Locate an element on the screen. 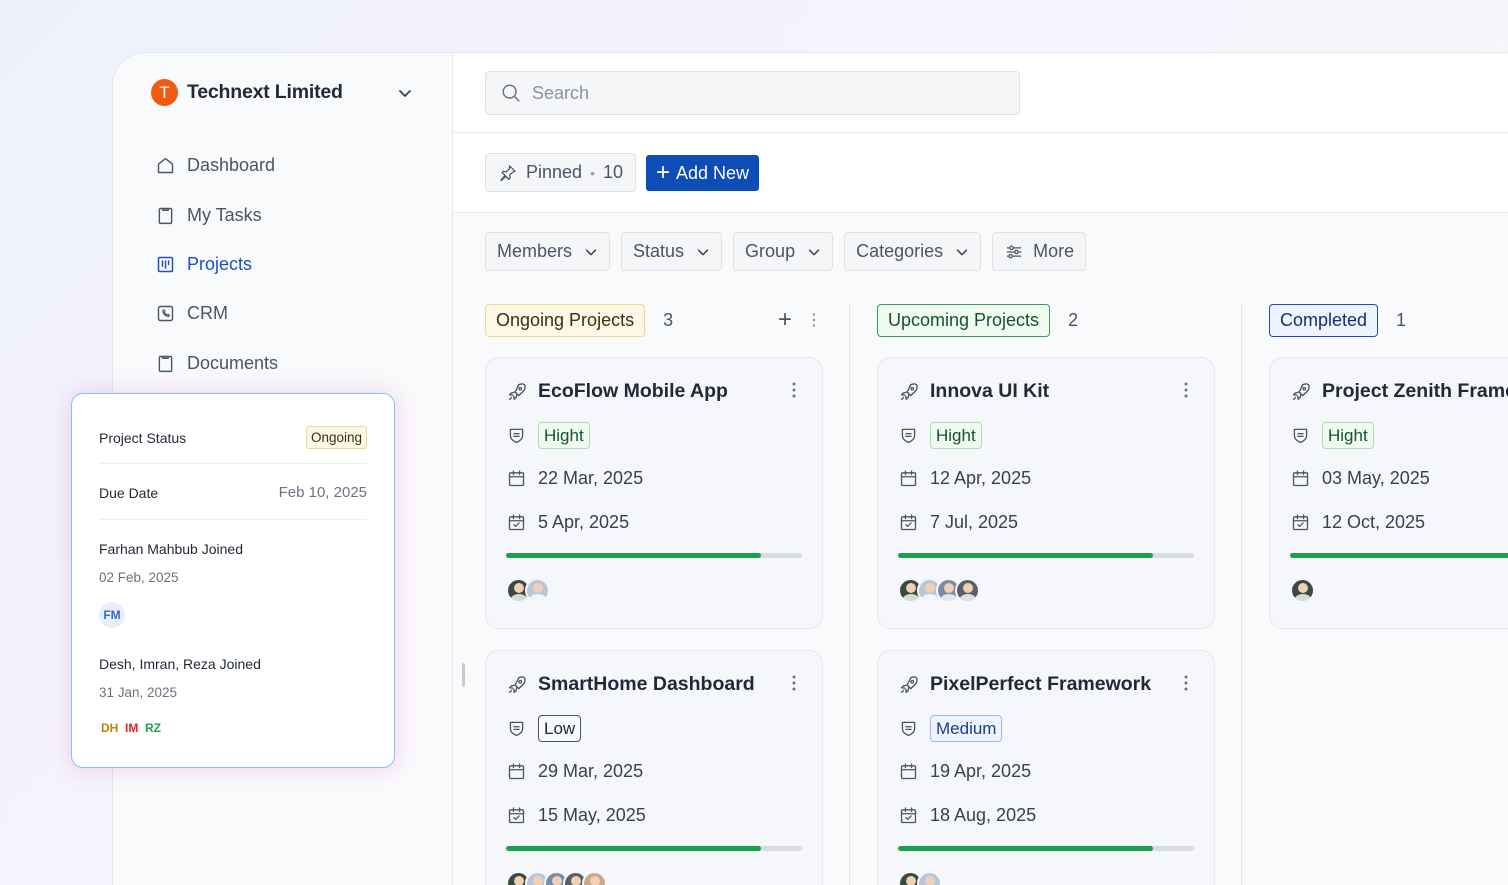 The height and width of the screenshot is (885, 1508). end-date: 12 Oct, 2025 is located at coordinates (1374, 522).